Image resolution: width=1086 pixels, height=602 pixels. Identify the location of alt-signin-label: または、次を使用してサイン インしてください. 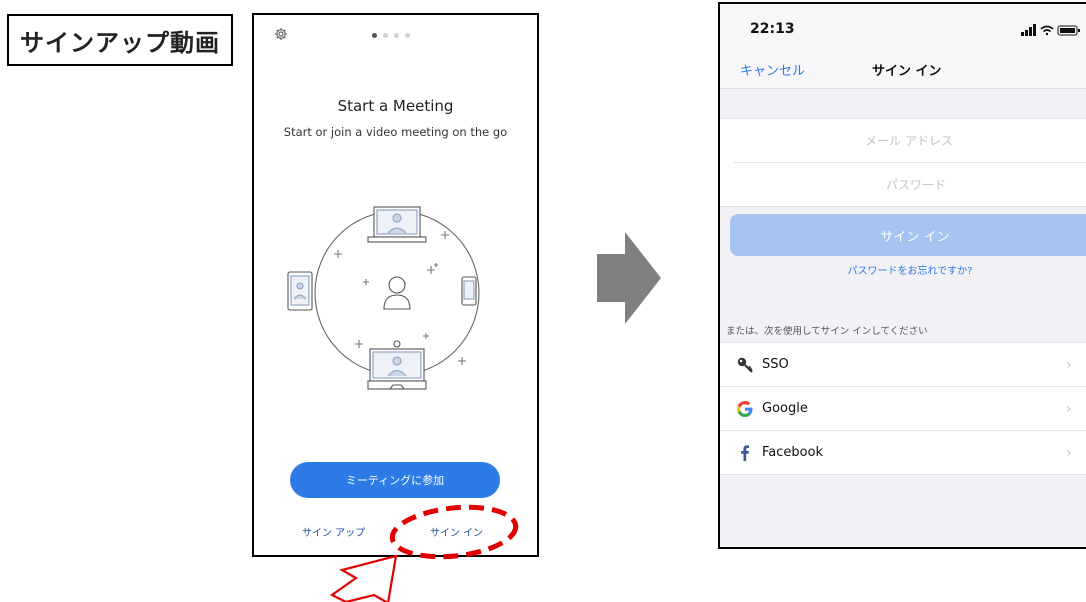
(827, 331).